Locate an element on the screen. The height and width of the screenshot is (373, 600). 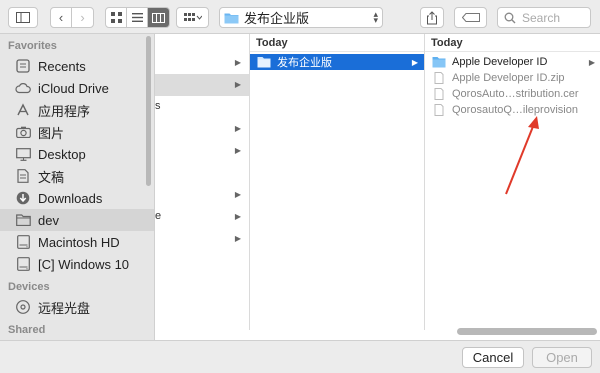
search-field: Search is located at coordinates (544, 17).